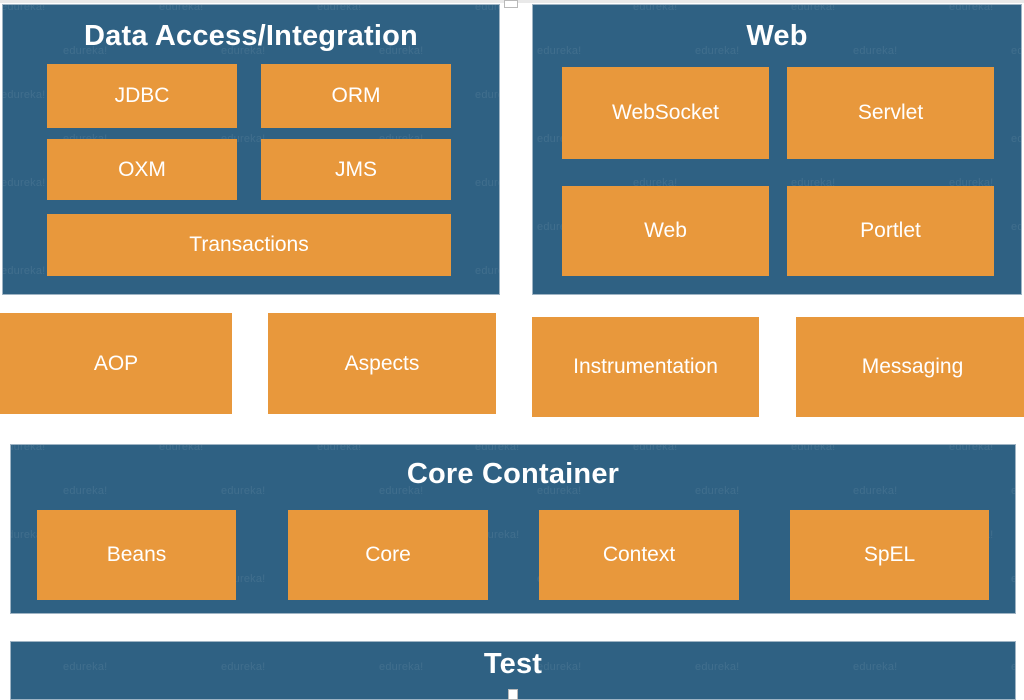 The width and height of the screenshot is (1024, 700). Describe the element at coordinates (890, 113) in the screenshot. I see `module-servlet: Servlet` at that location.